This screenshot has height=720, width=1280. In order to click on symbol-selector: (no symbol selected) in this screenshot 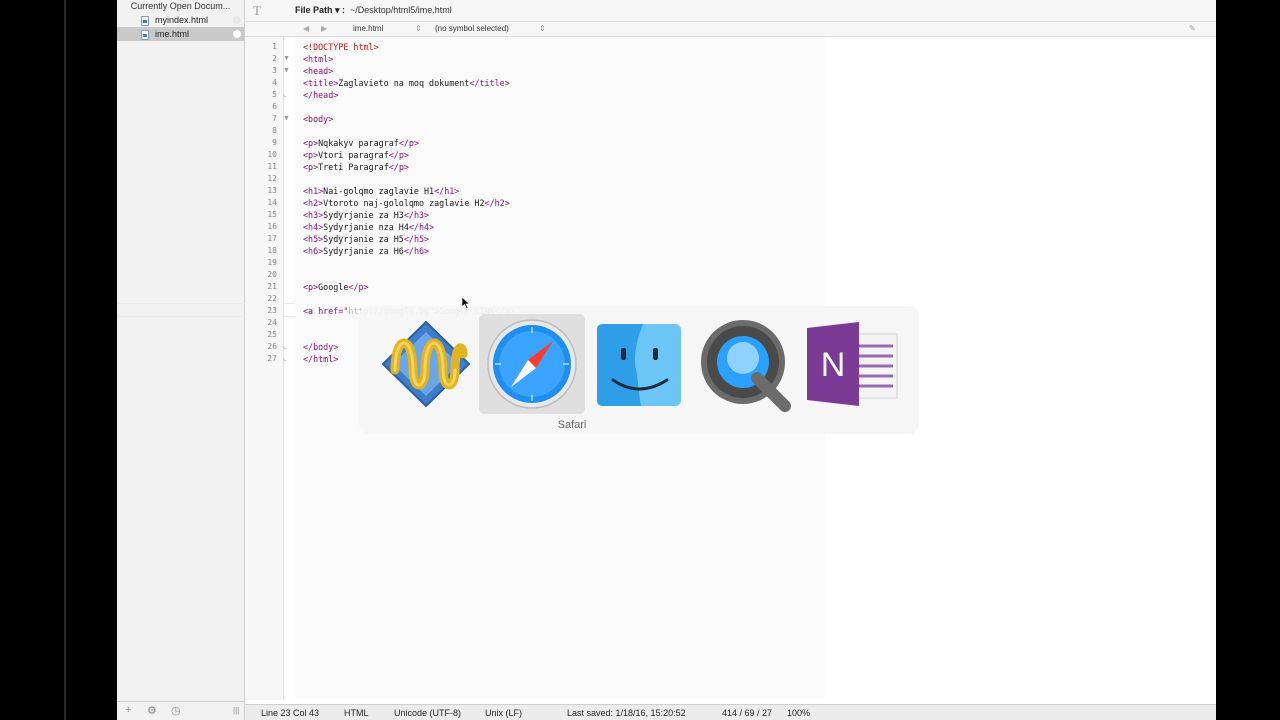, I will do `click(472, 28)`.